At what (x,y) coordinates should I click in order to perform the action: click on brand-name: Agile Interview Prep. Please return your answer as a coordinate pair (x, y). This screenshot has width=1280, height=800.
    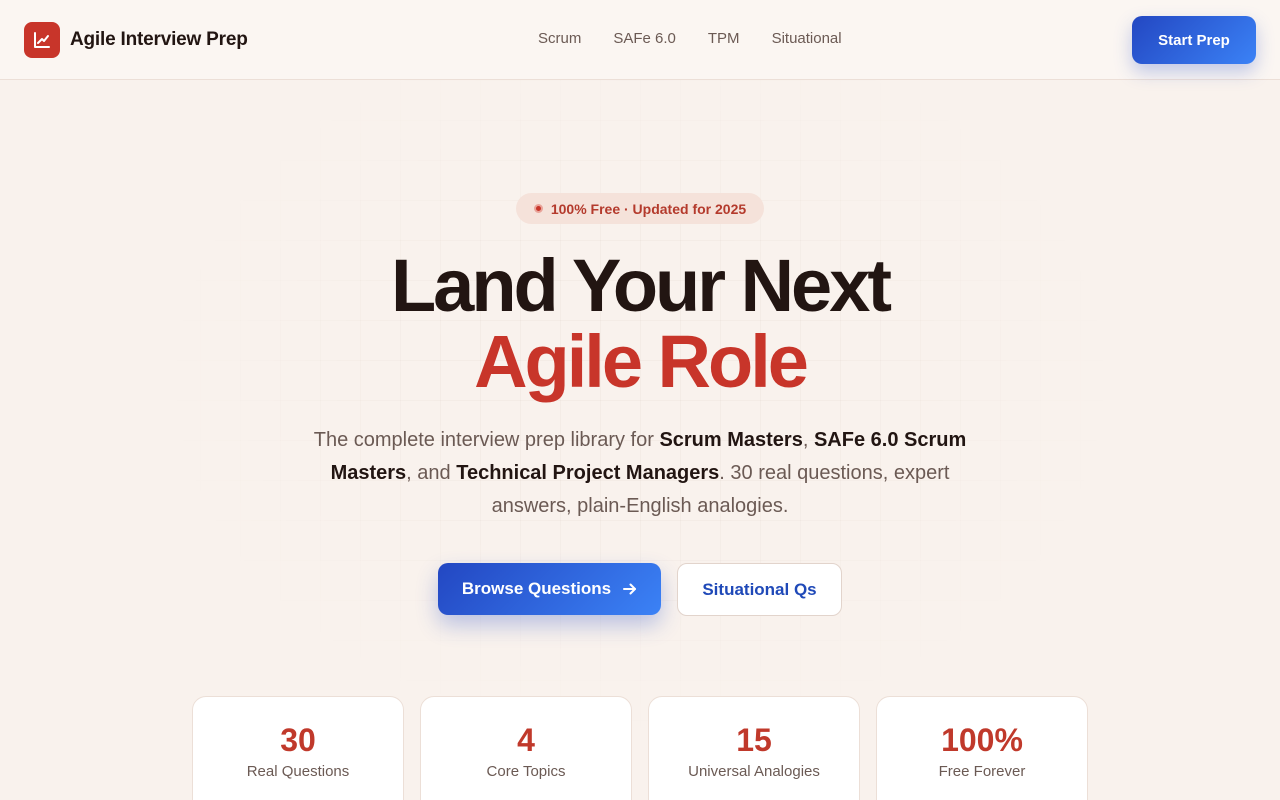
    Looking at the image, I should click on (159, 39).